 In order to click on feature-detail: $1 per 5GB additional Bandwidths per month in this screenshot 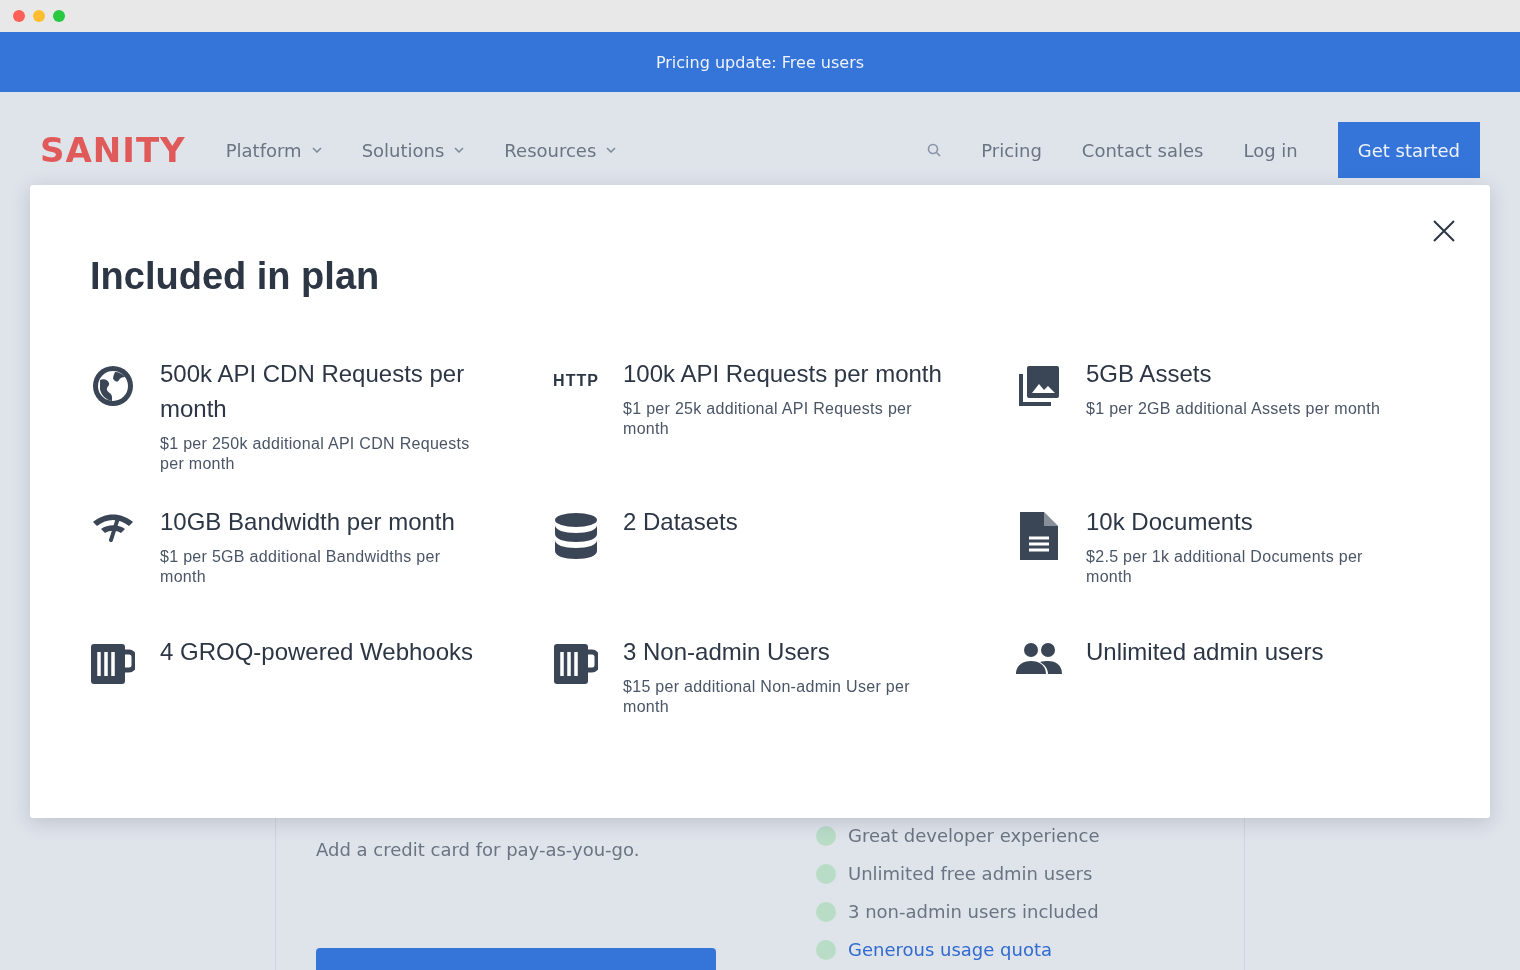, I will do `click(301, 567)`.